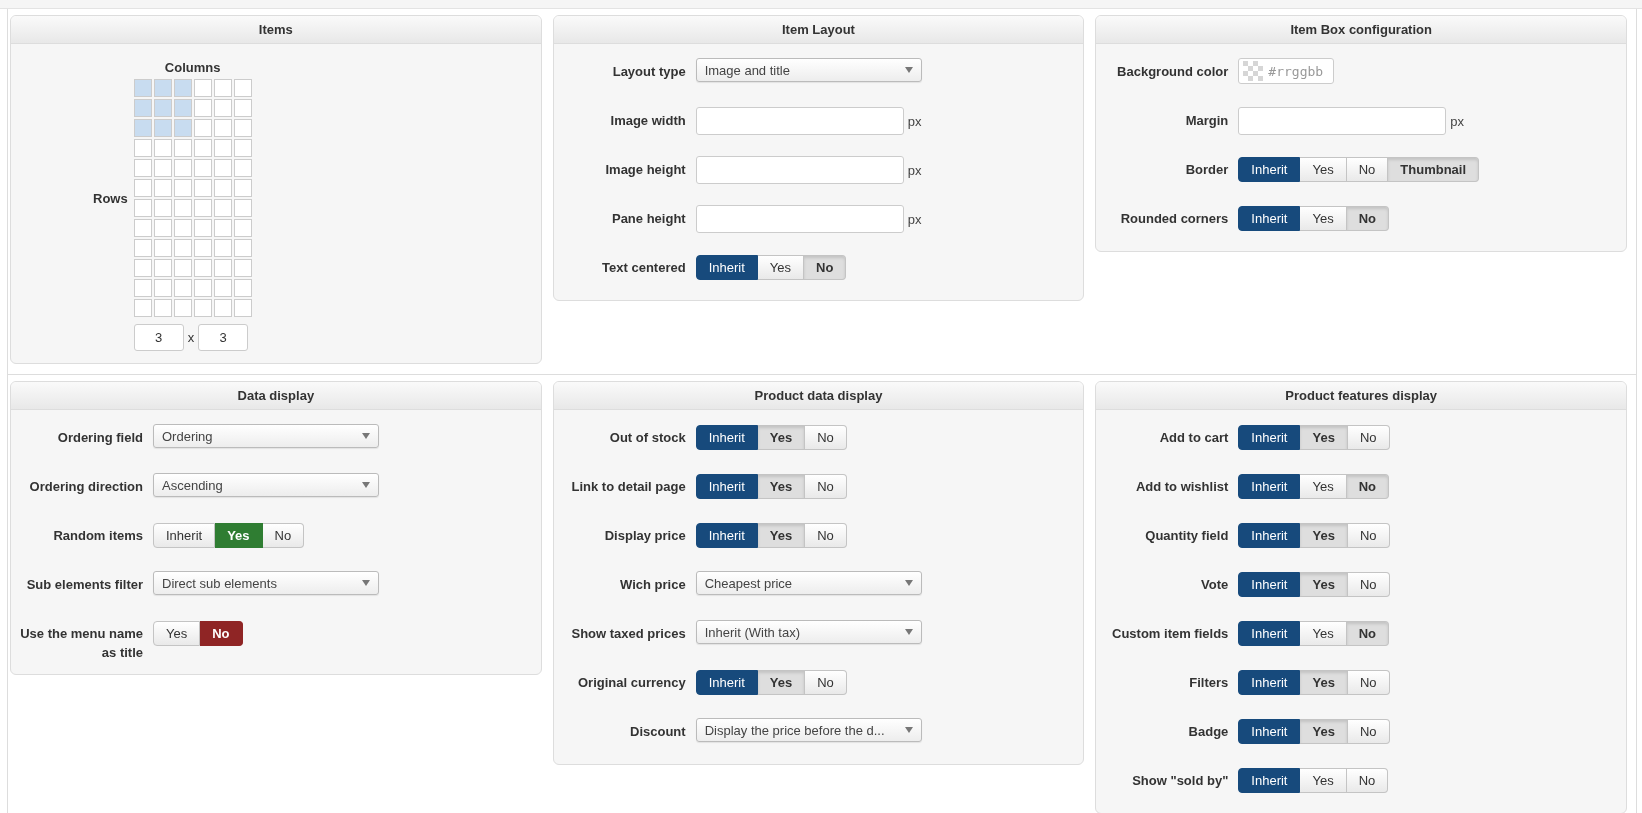  I want to click on dropdown: Ascending, so click(266, 485).